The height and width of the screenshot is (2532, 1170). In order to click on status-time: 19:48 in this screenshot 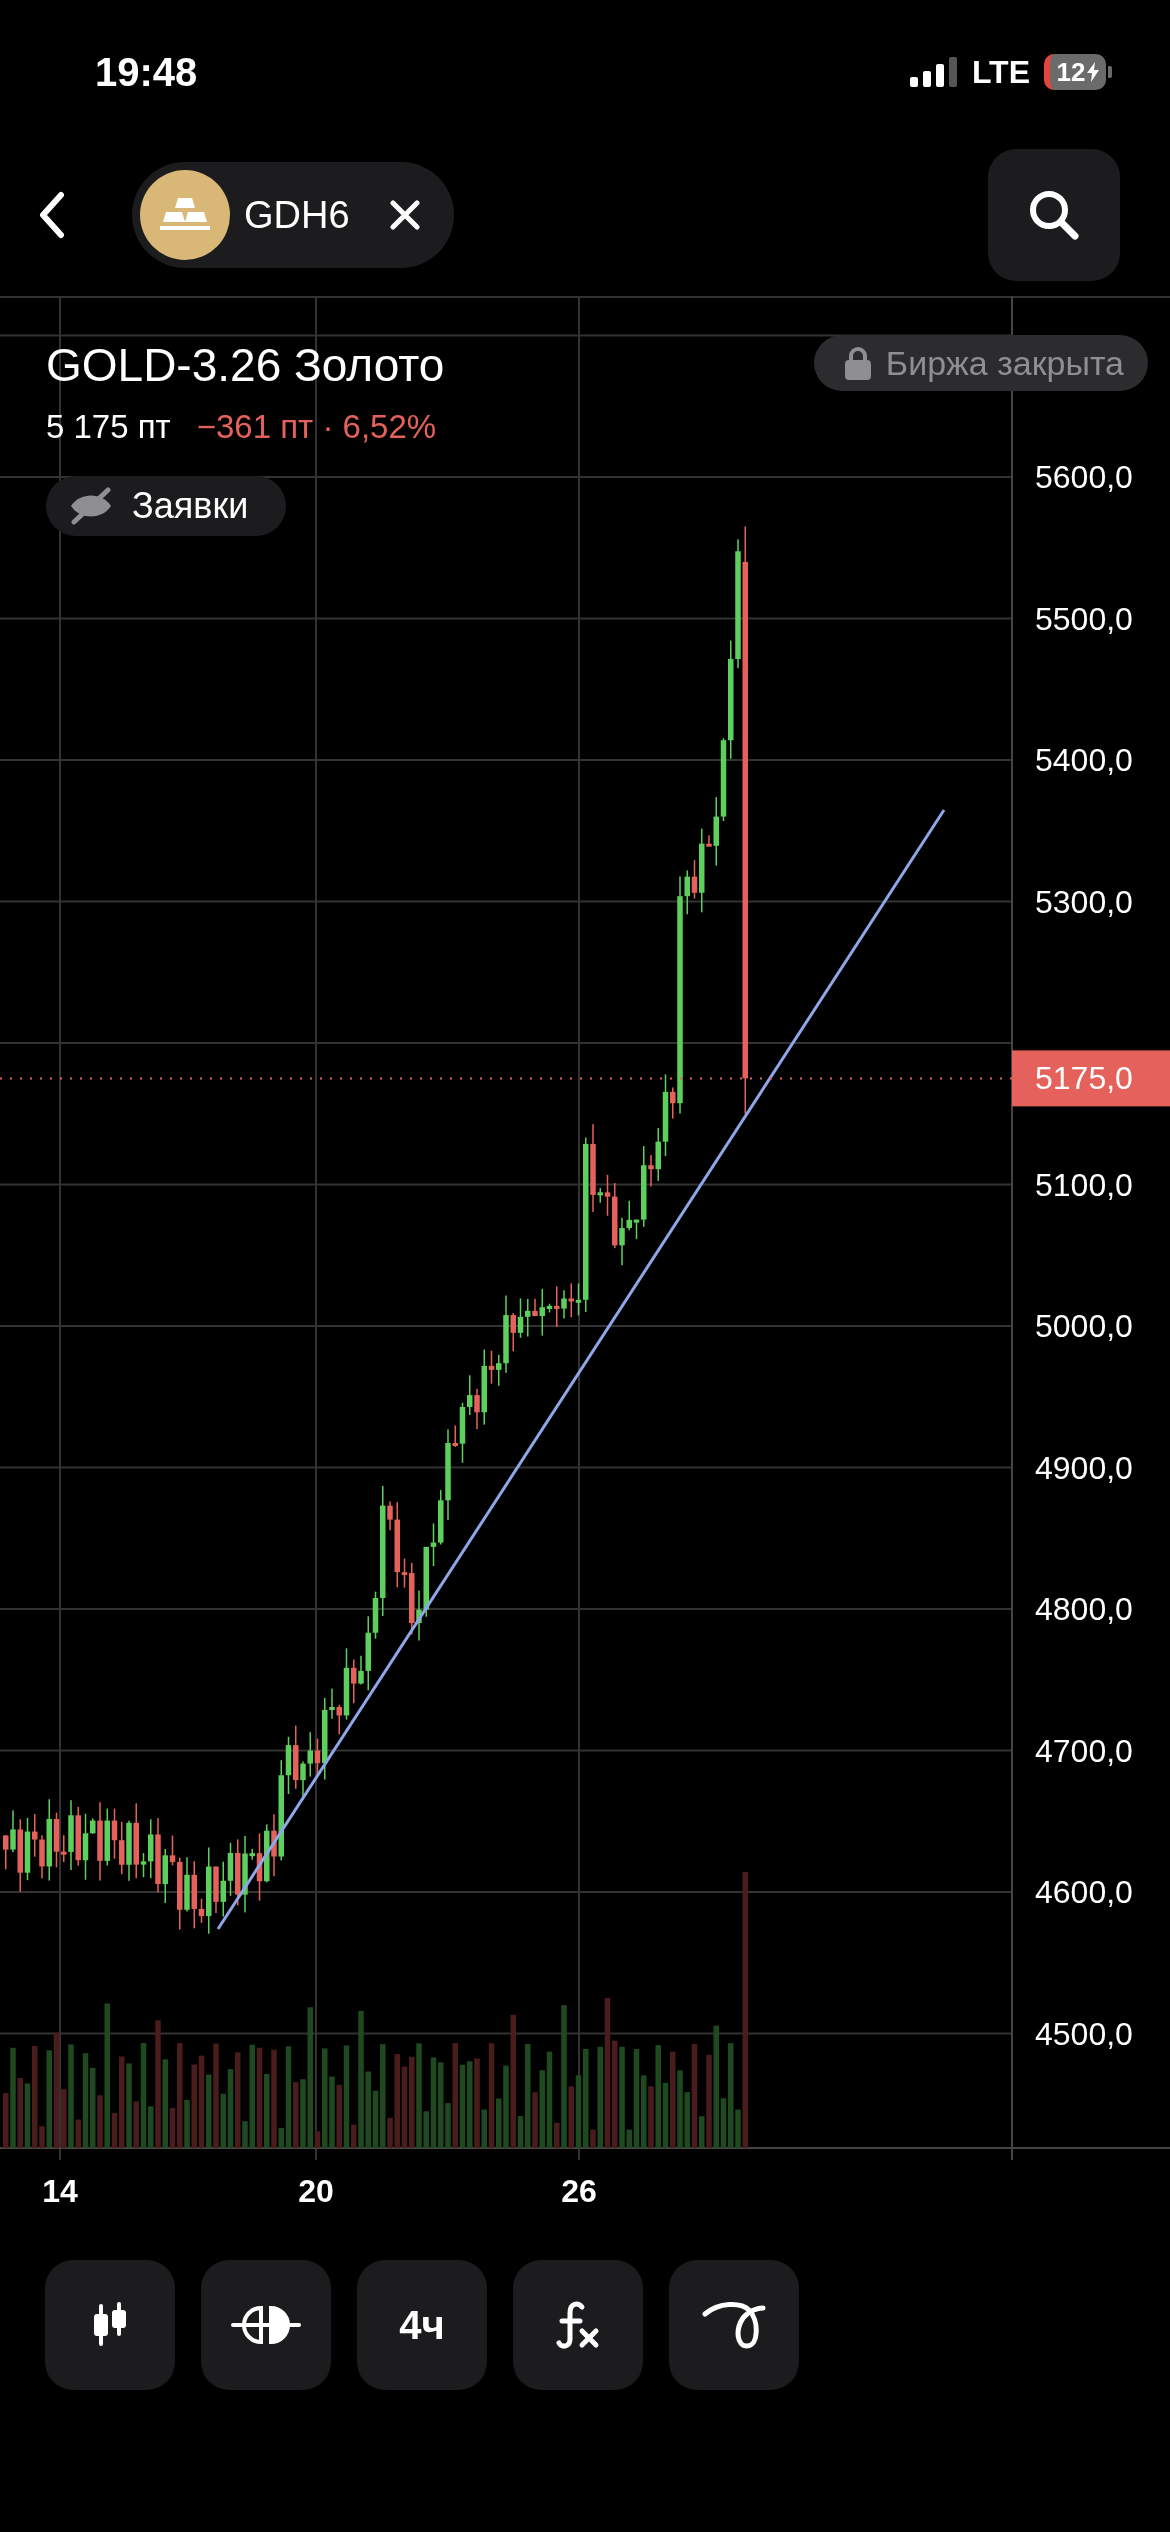, I will do `click(146, 72)`.